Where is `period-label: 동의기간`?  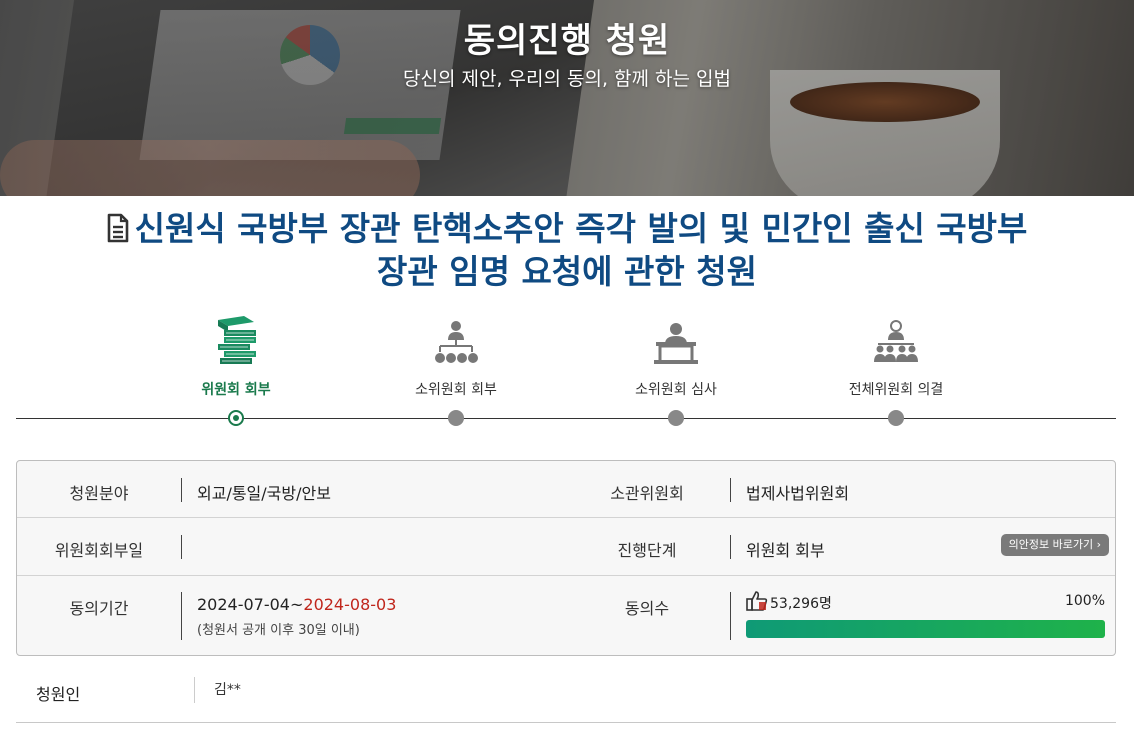 period-label: 동의기간 is located at coordinates (99, 608).